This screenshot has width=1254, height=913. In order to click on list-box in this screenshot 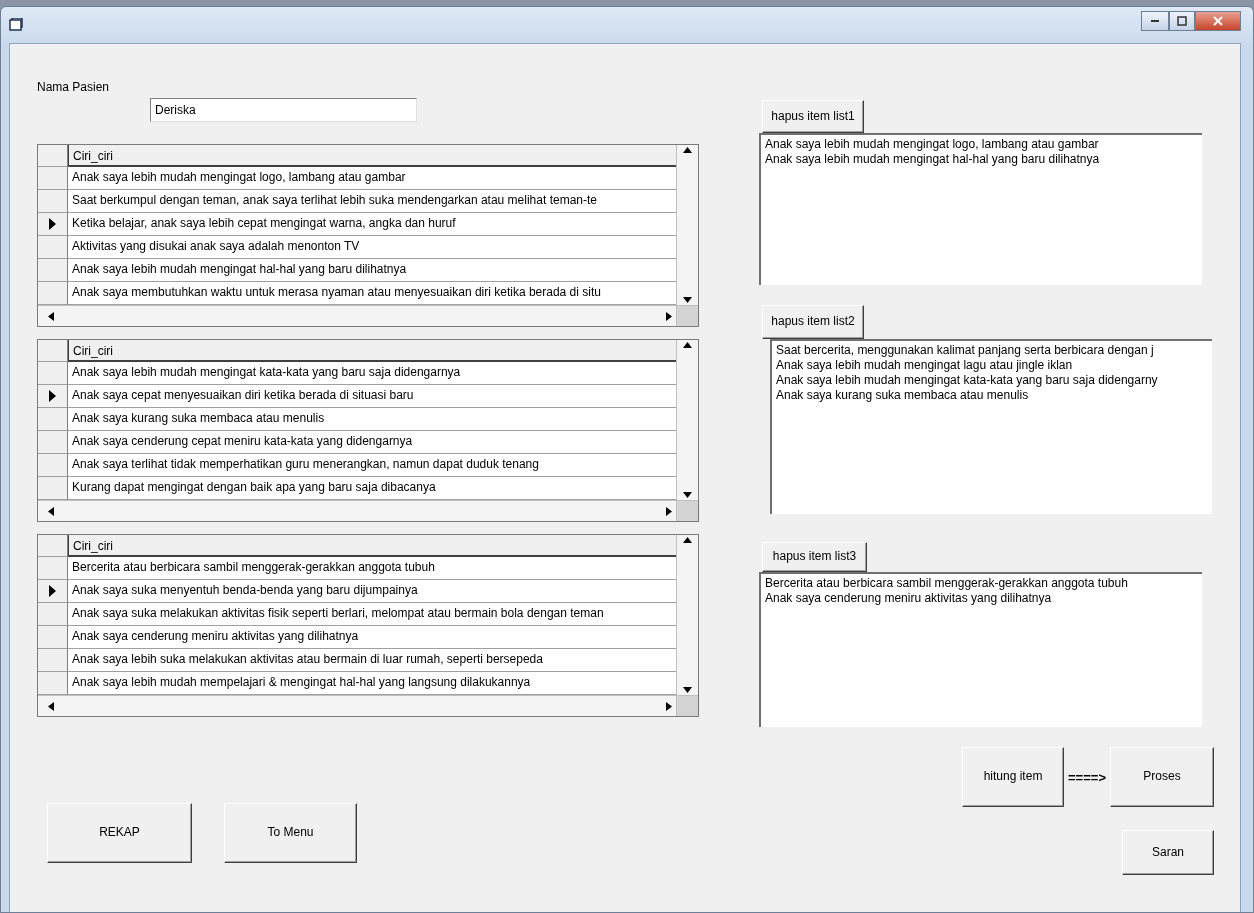, I will do `click(991, 426)`.